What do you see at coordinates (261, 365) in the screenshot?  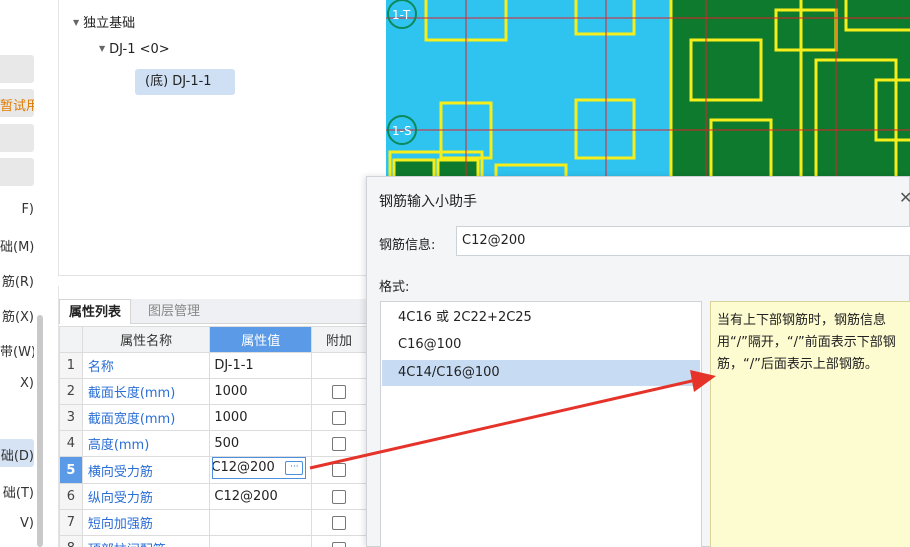 I see `property-value: DJ-1-1` at bounding box center [261, 365].